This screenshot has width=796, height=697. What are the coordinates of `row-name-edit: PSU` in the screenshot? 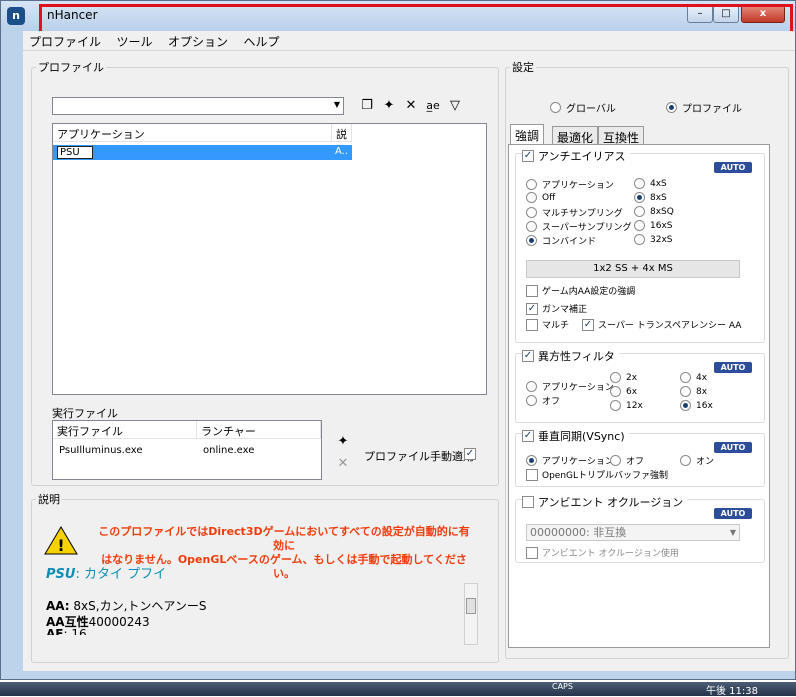 It's located at (75, 152).